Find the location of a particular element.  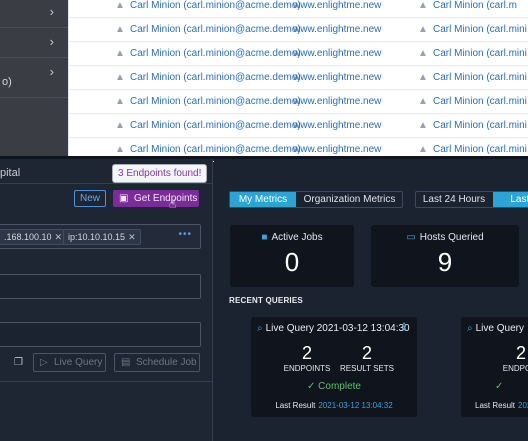

sidebar-item-label: o) is located at coordinates (7, 82).